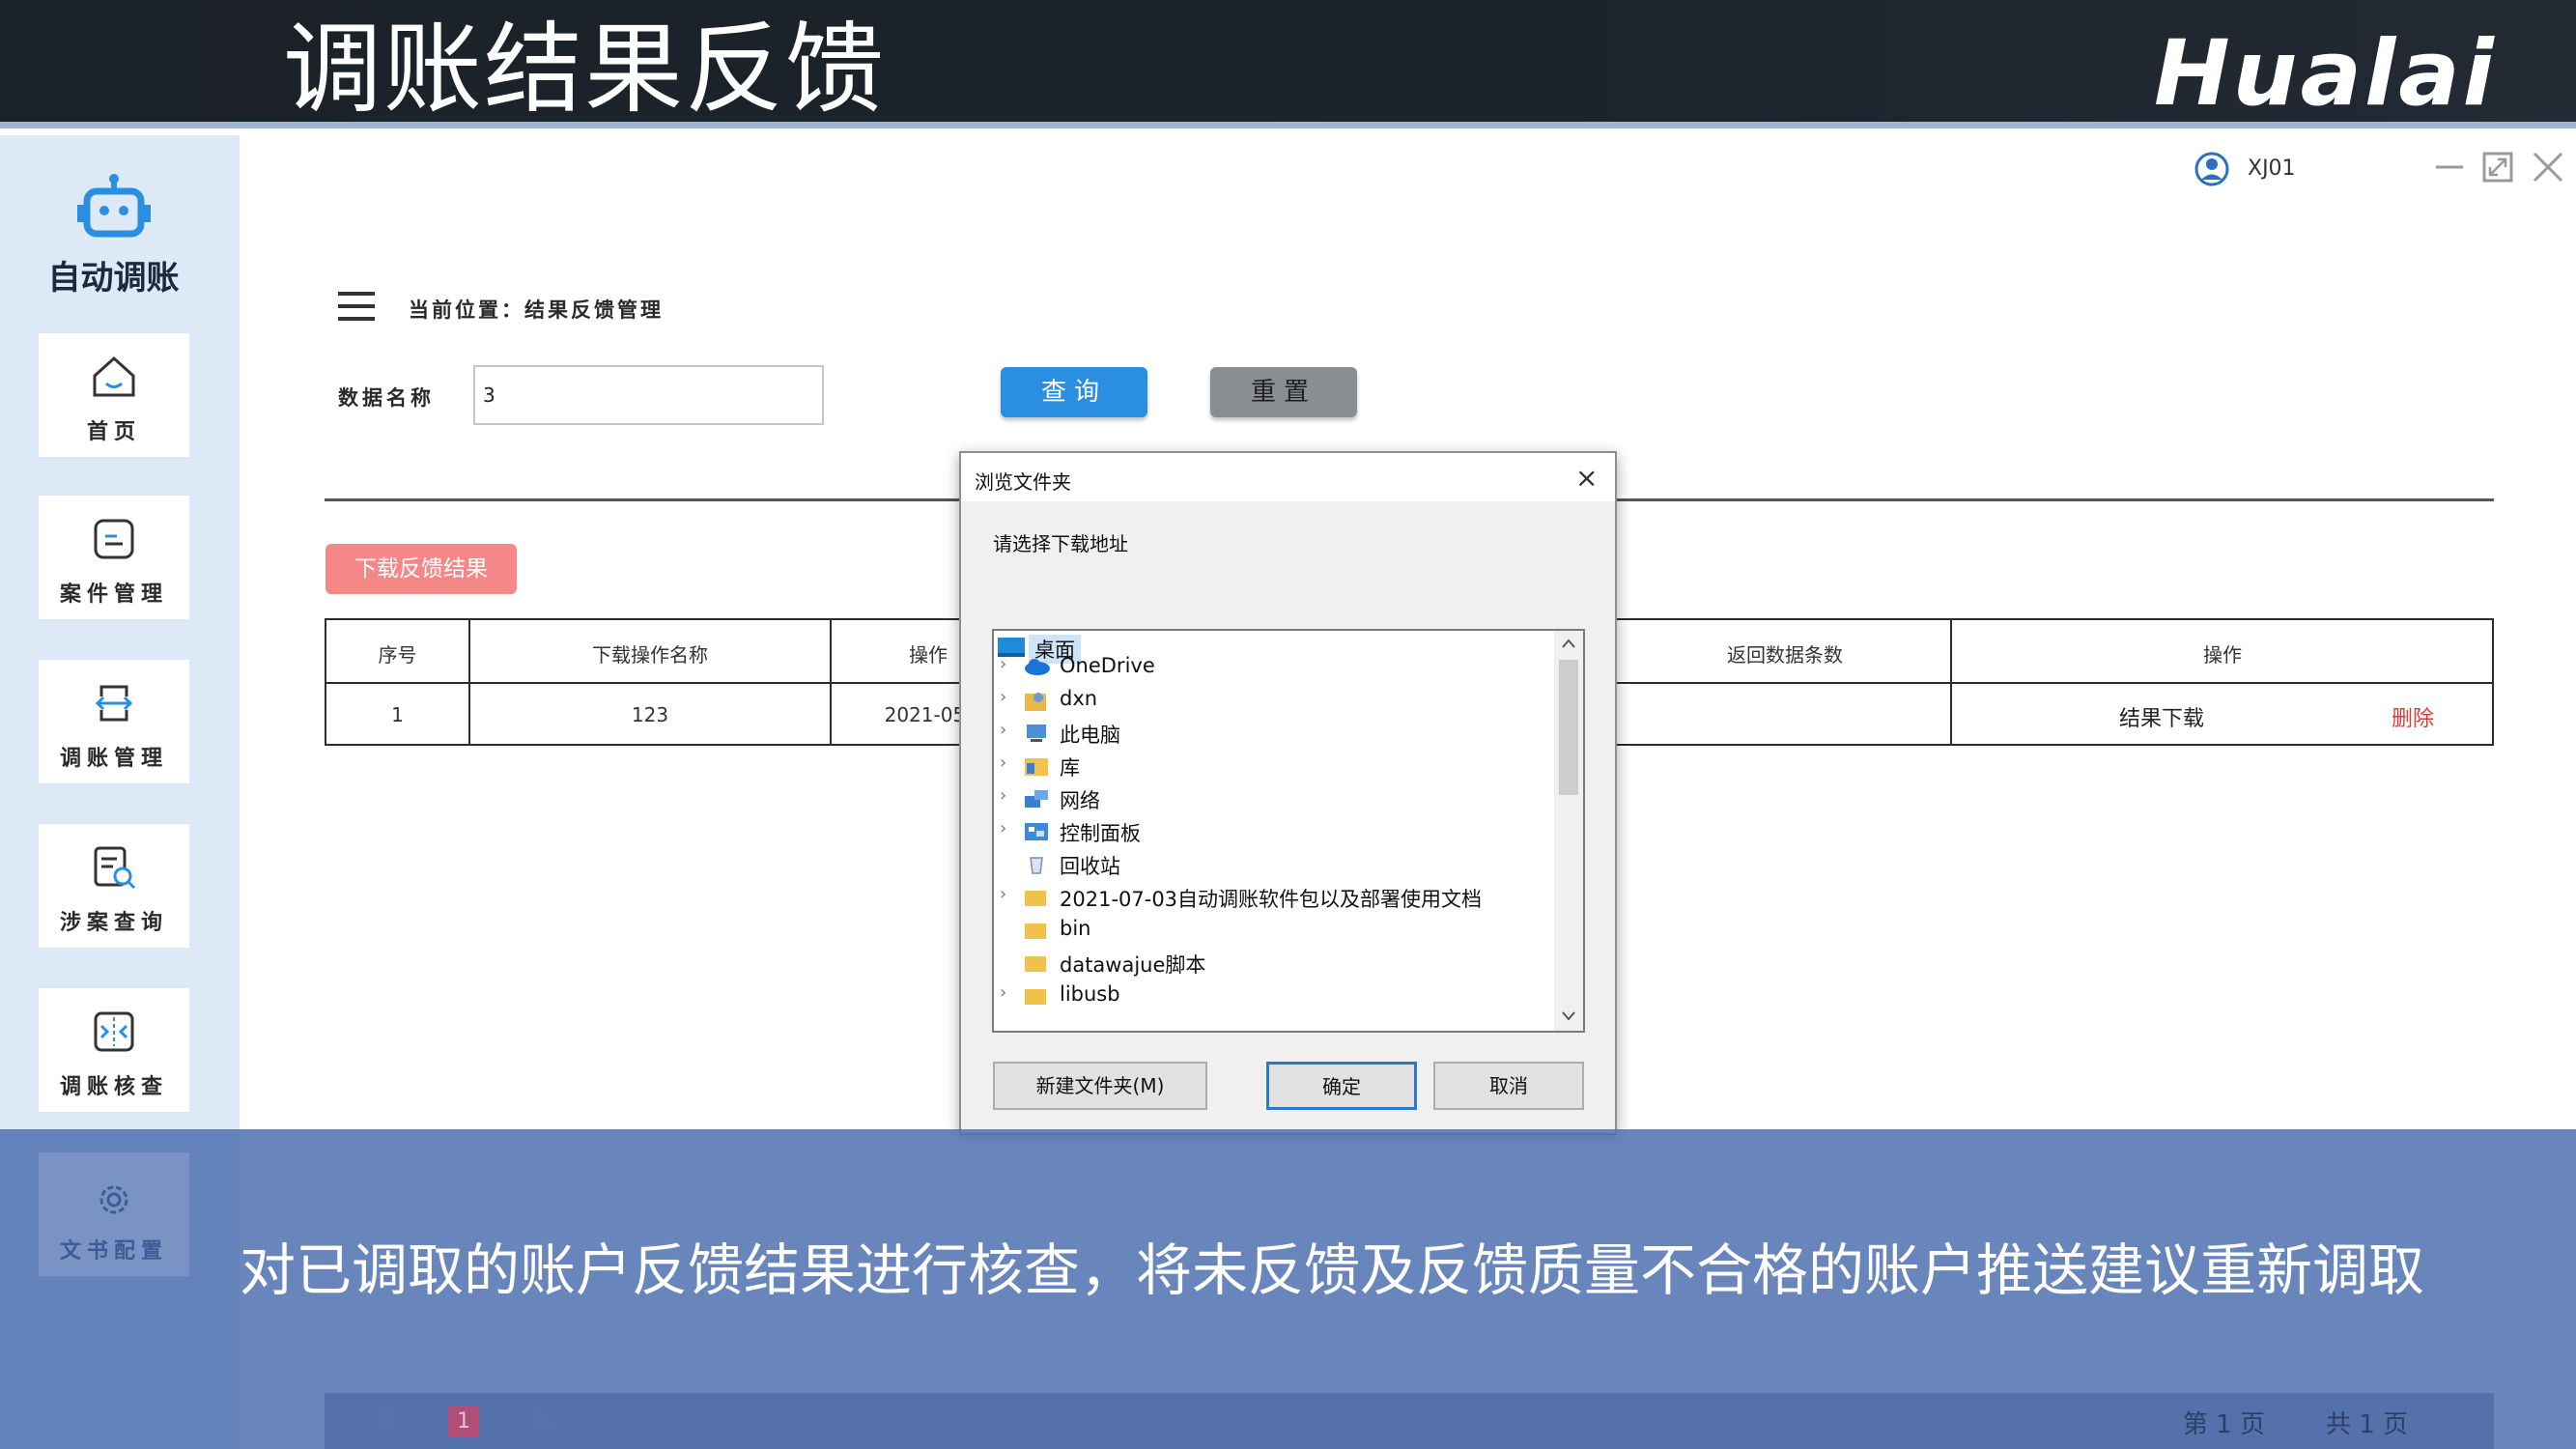 The width and height of the screenshot is (2576, 1449). I want to click on case-icon, so click(114, 539).